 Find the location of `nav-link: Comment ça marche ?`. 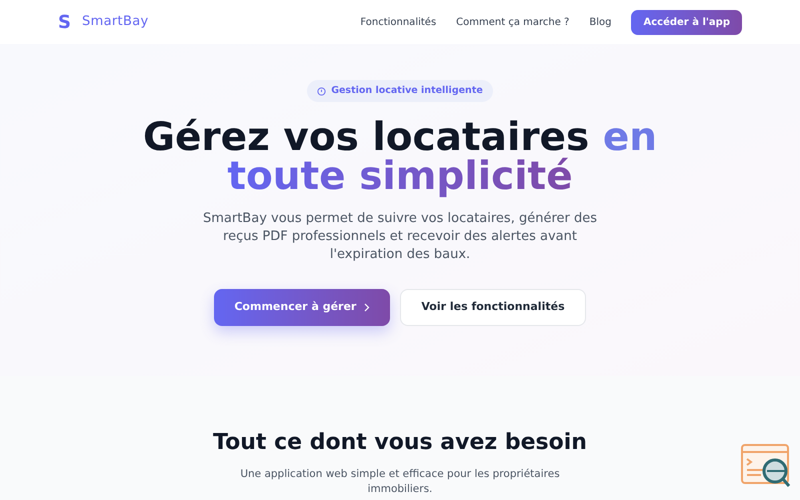

nav-link: Comment ça marche ? is located at coordinates (513, 22).